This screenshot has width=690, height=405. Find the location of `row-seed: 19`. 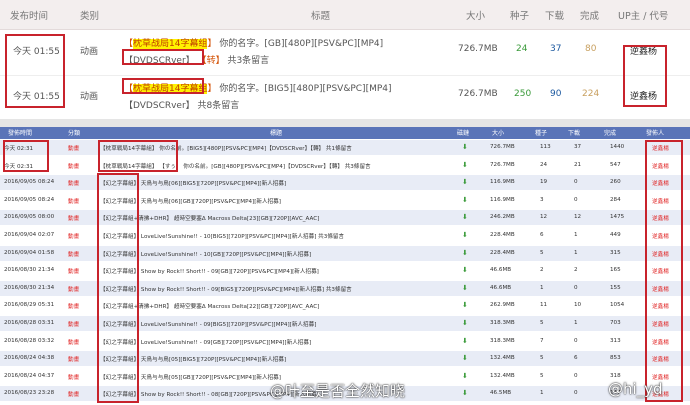

row-seed: 19 is located at coordinates (544, 182).